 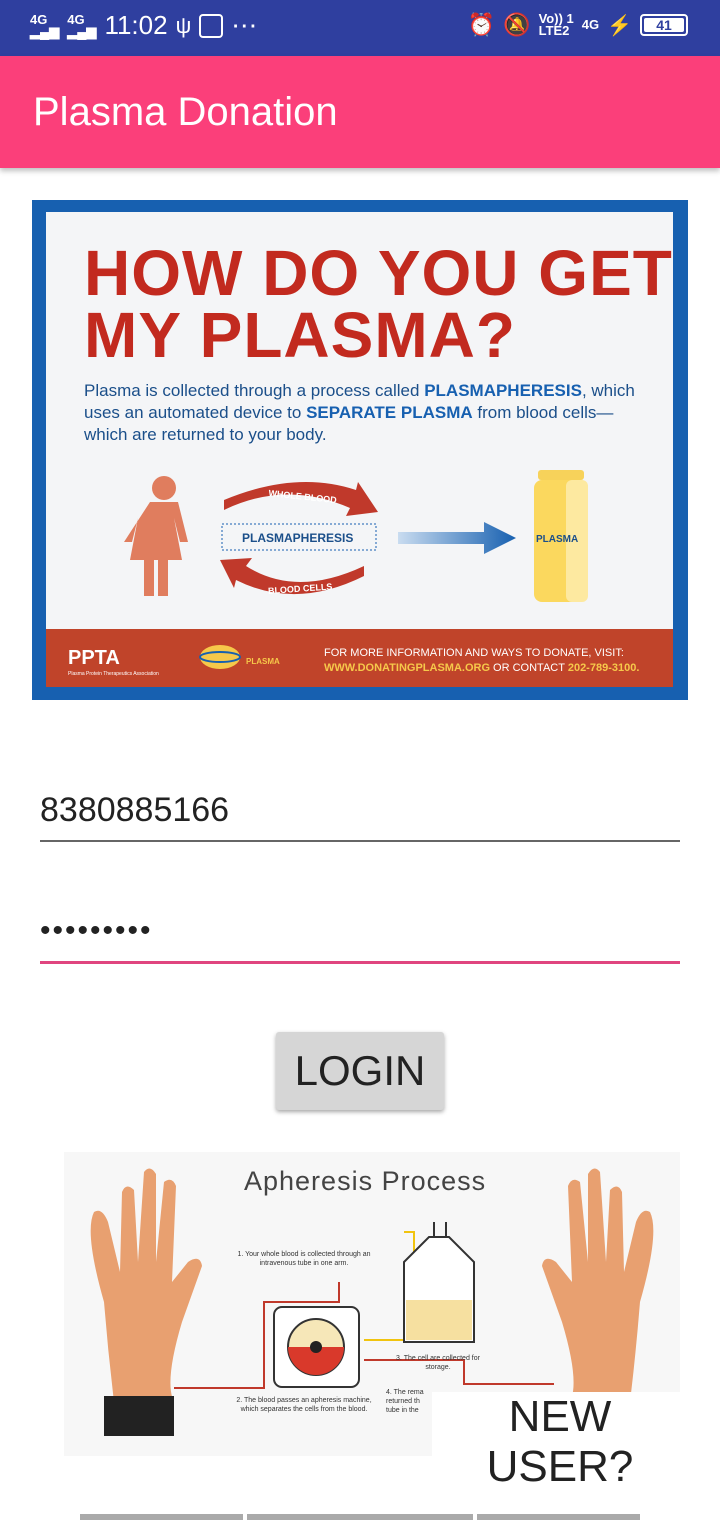 What do you see at coordinates (211, 25) in the screenshot?
I see `app-icon` at bounding box center [211, 25].